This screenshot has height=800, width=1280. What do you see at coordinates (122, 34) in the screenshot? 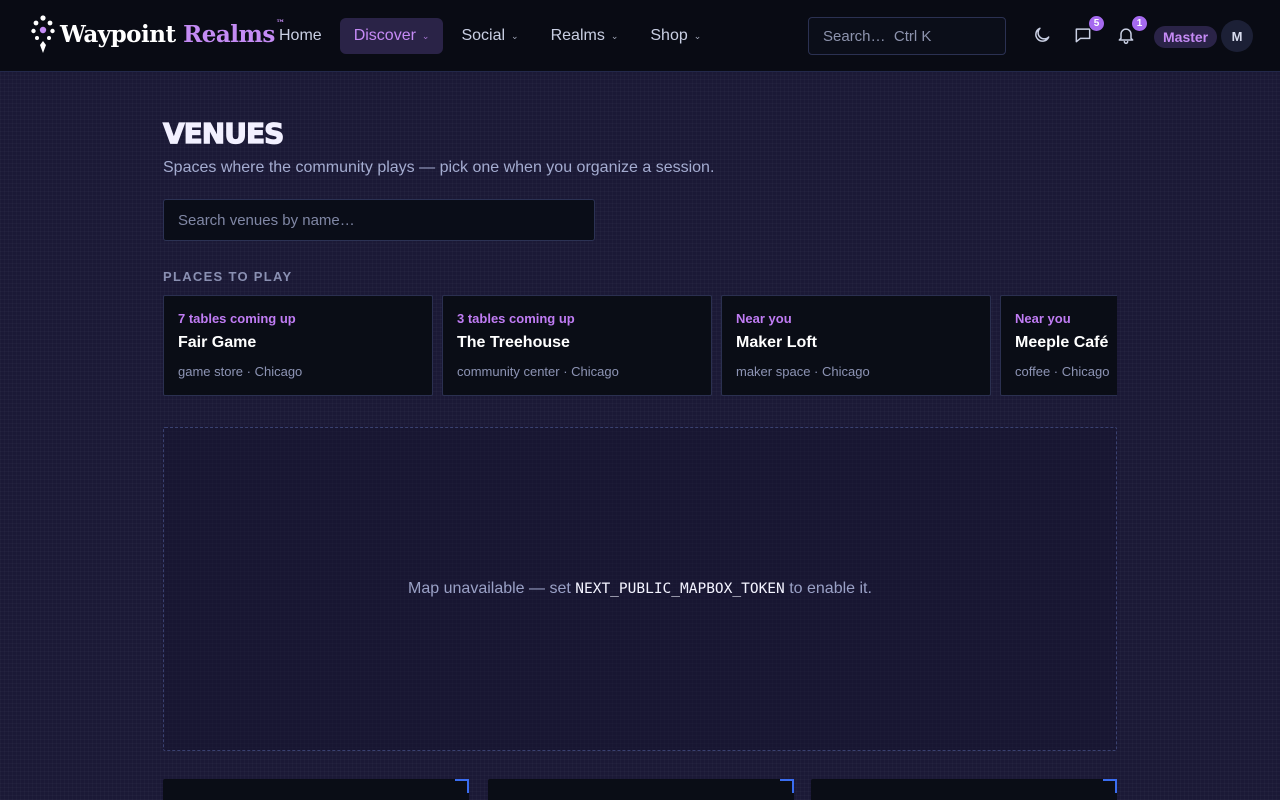
I see `logo-name-main: Waypoint` at bounding box center [122, 34].